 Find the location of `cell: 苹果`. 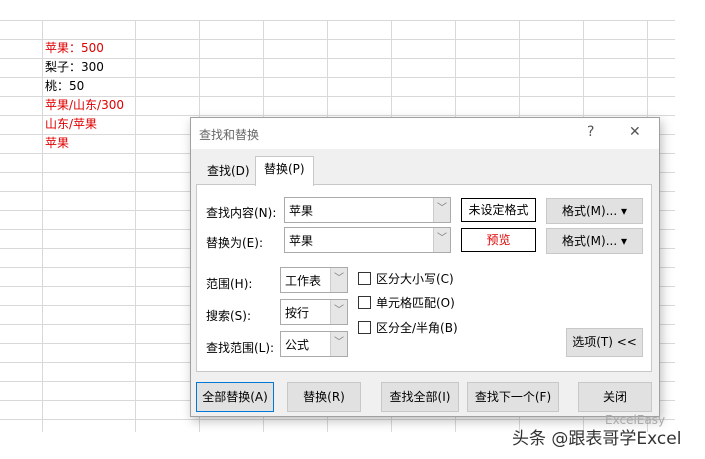

cell: 苹果 is located at coordinates (57, 143).